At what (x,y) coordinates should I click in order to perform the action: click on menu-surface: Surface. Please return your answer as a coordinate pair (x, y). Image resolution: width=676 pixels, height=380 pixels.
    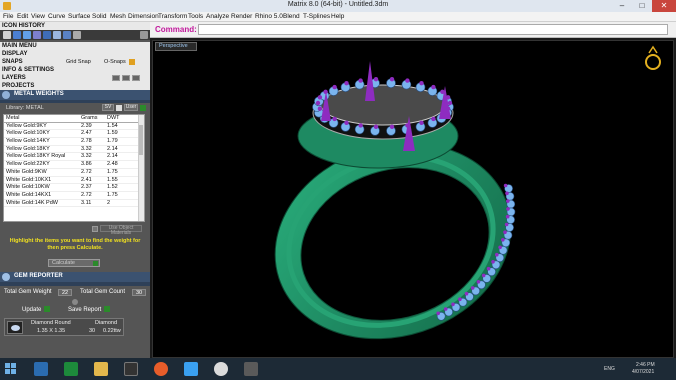
    Looking at the image, I should click on (79, 16).